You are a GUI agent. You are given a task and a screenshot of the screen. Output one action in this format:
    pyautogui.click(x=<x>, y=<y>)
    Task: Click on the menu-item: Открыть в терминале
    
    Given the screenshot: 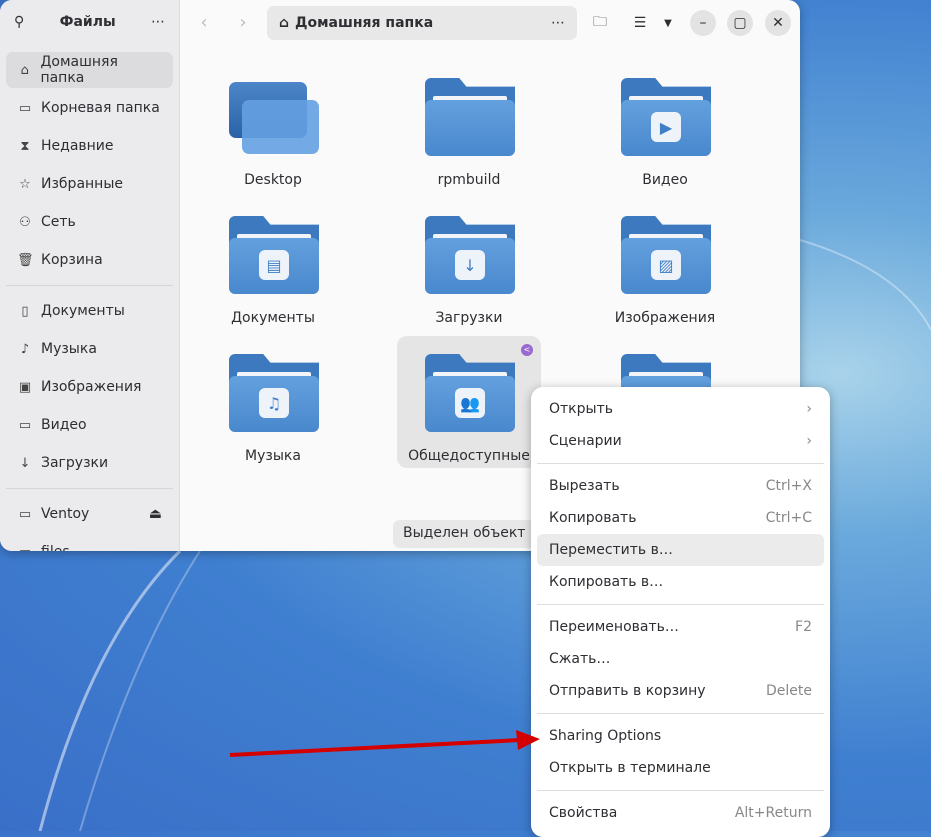 What is the action you would take?
    pyautogui.click(x=680, y=768)
    